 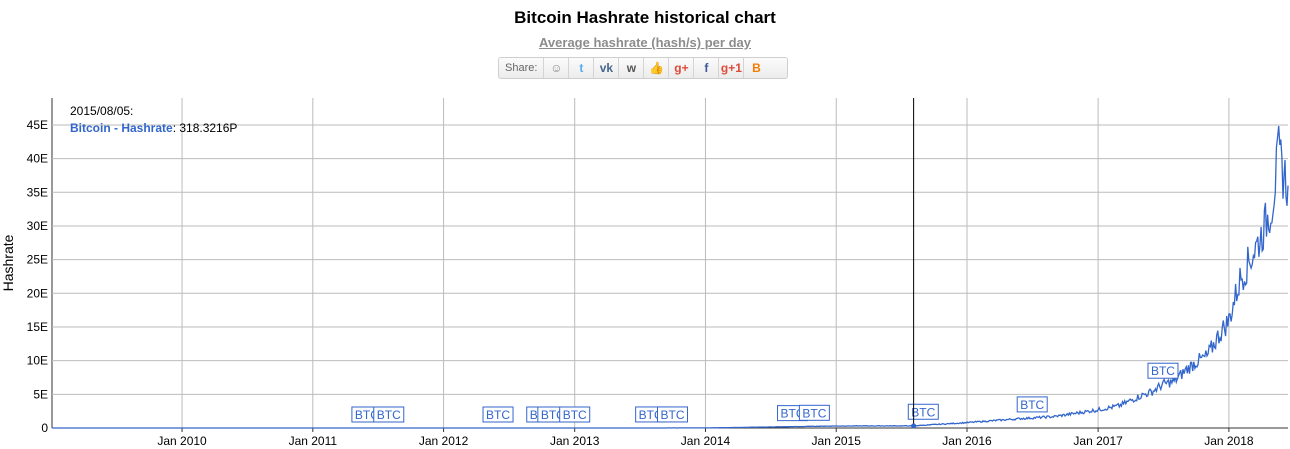 I want to click on y-axis-label: Hashrate, so click(x=8, y=262).